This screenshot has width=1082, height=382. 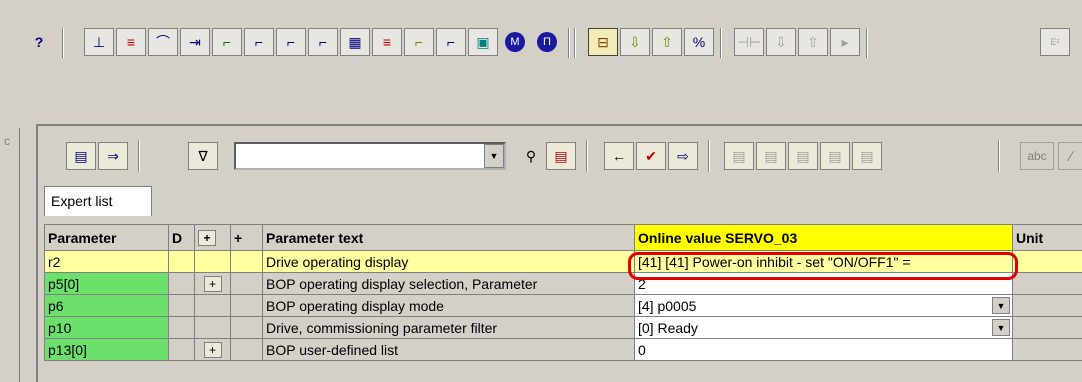 What do you see at coordinates (448, 305) in the screenshot?
I see `param-text: BOP operating display mode` at bounding box center [448, 305].